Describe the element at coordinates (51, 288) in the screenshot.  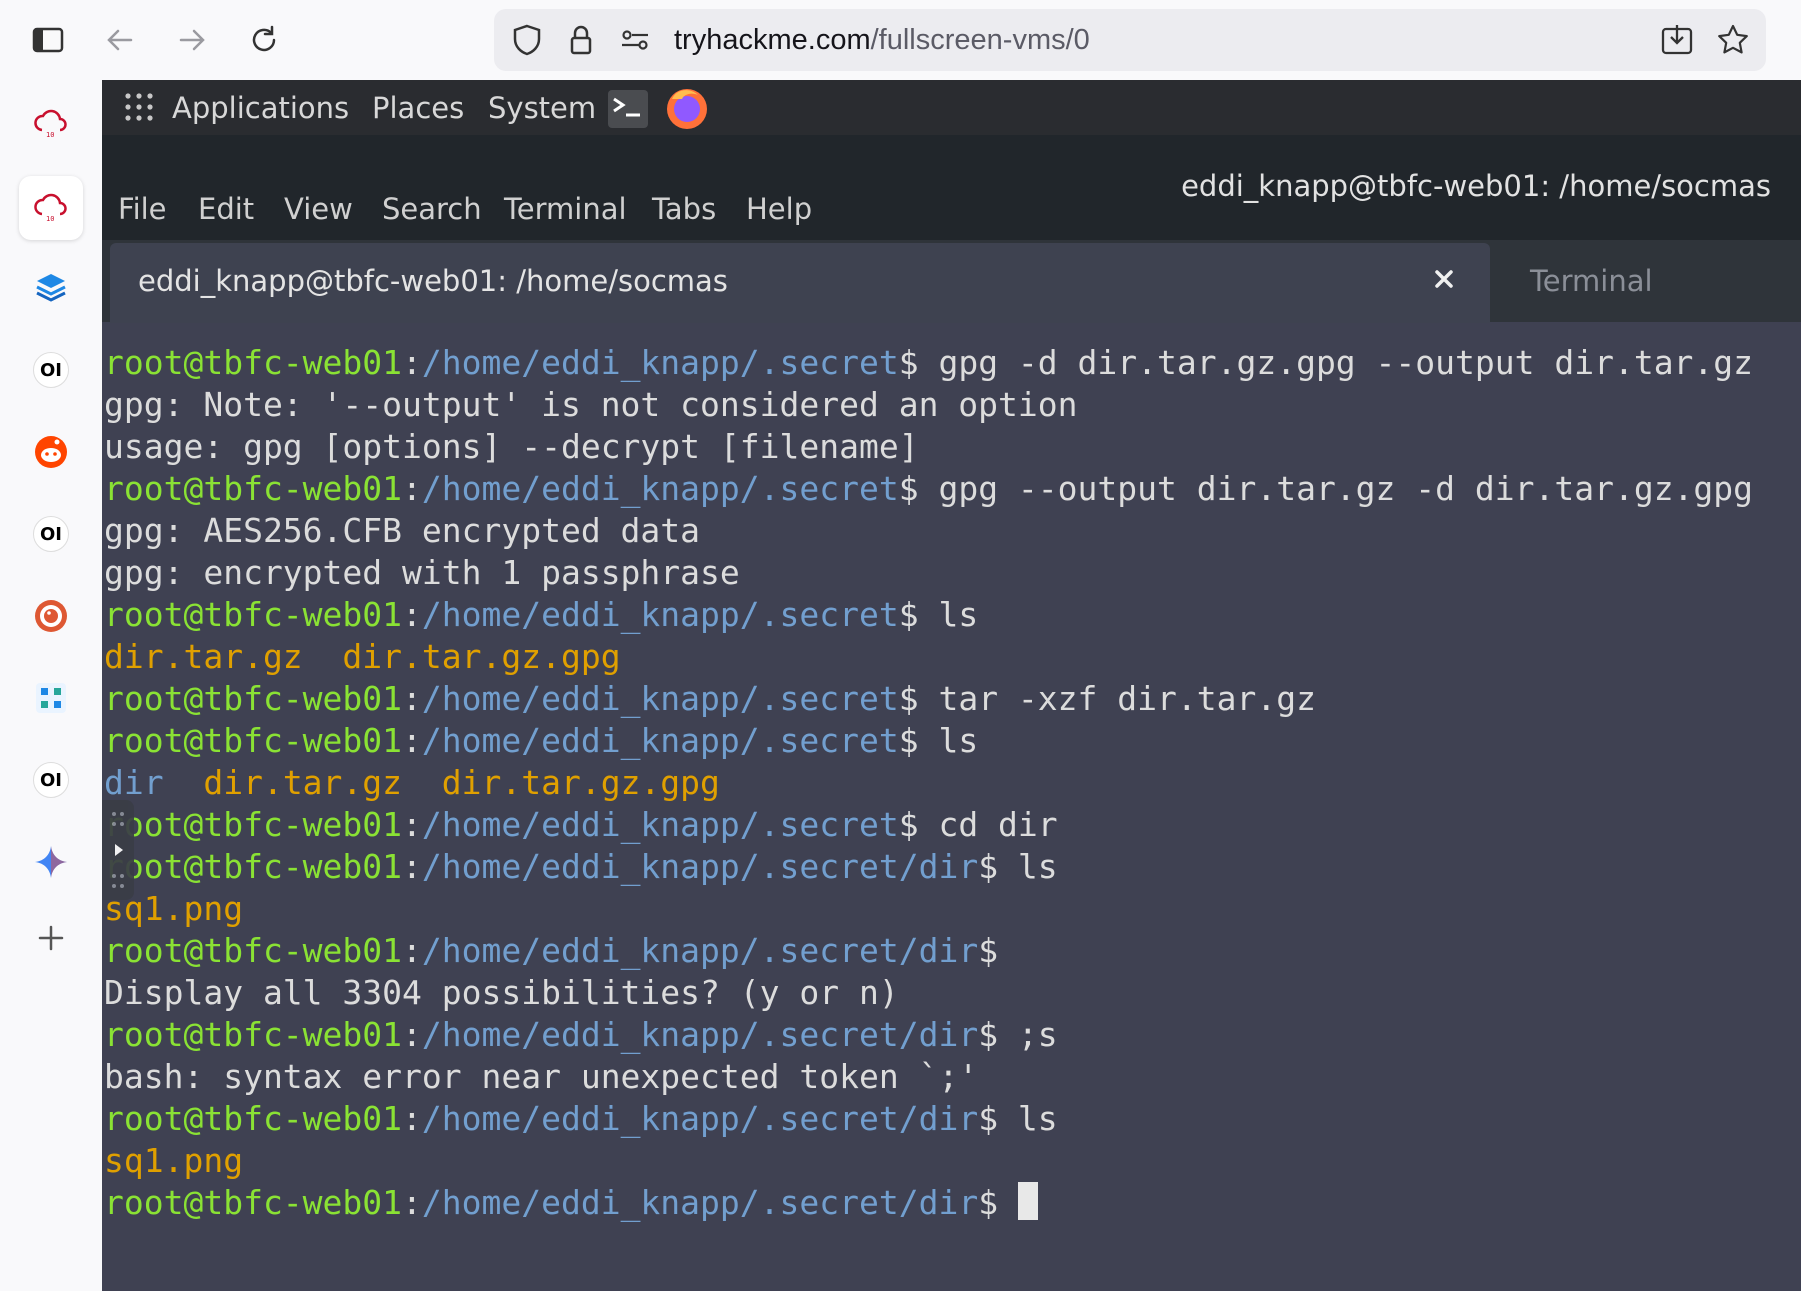
I see `stack-icon` at that location.